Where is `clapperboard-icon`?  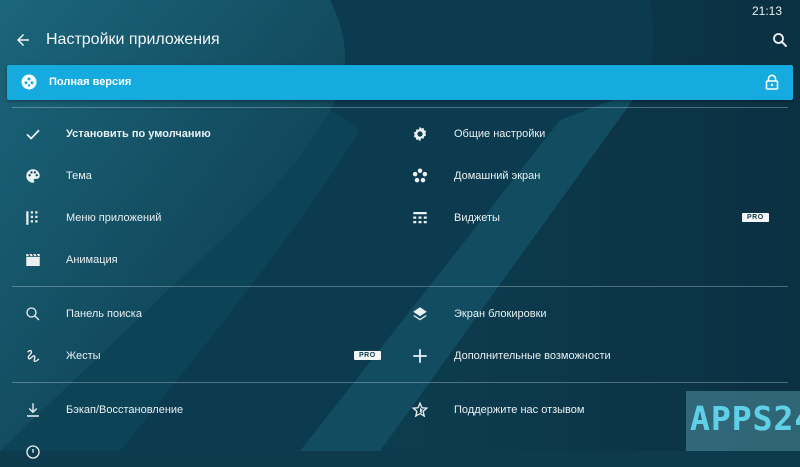 clapperboard-icon is located at coordinates (33, 260).